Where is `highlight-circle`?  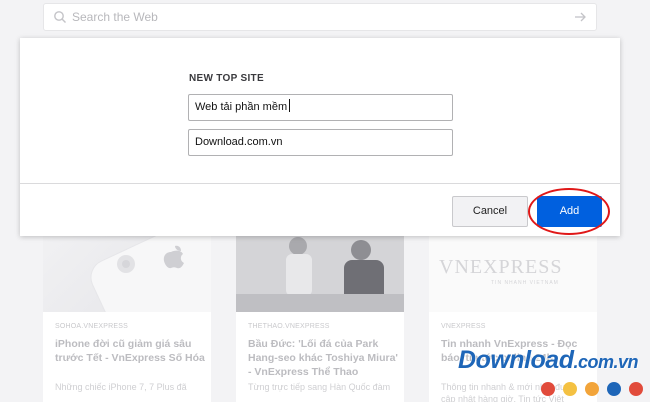
highlight-circle is located at coordinates (569, 211).